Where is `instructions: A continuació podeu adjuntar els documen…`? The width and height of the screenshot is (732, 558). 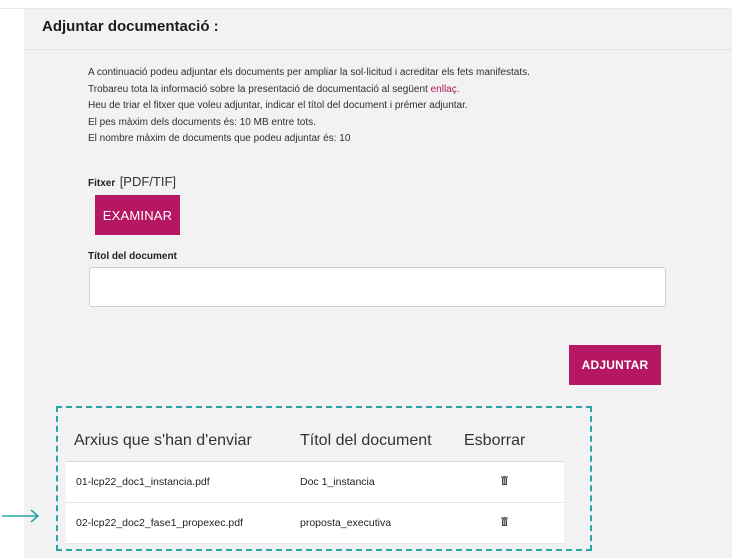 instructions: A continuació podeu adjuntar els documen… is located at coordinates (309, 106).